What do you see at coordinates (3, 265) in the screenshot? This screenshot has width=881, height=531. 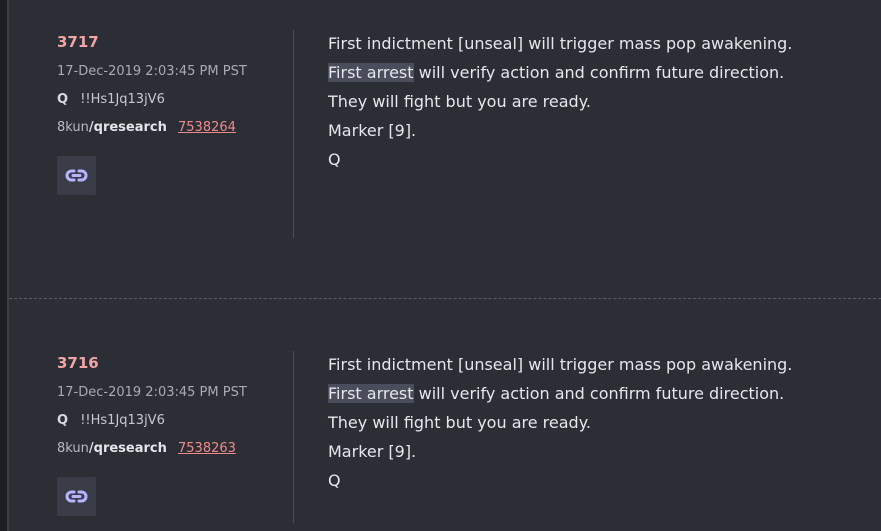 I see `left-rail` at bounding box center [3, 265].